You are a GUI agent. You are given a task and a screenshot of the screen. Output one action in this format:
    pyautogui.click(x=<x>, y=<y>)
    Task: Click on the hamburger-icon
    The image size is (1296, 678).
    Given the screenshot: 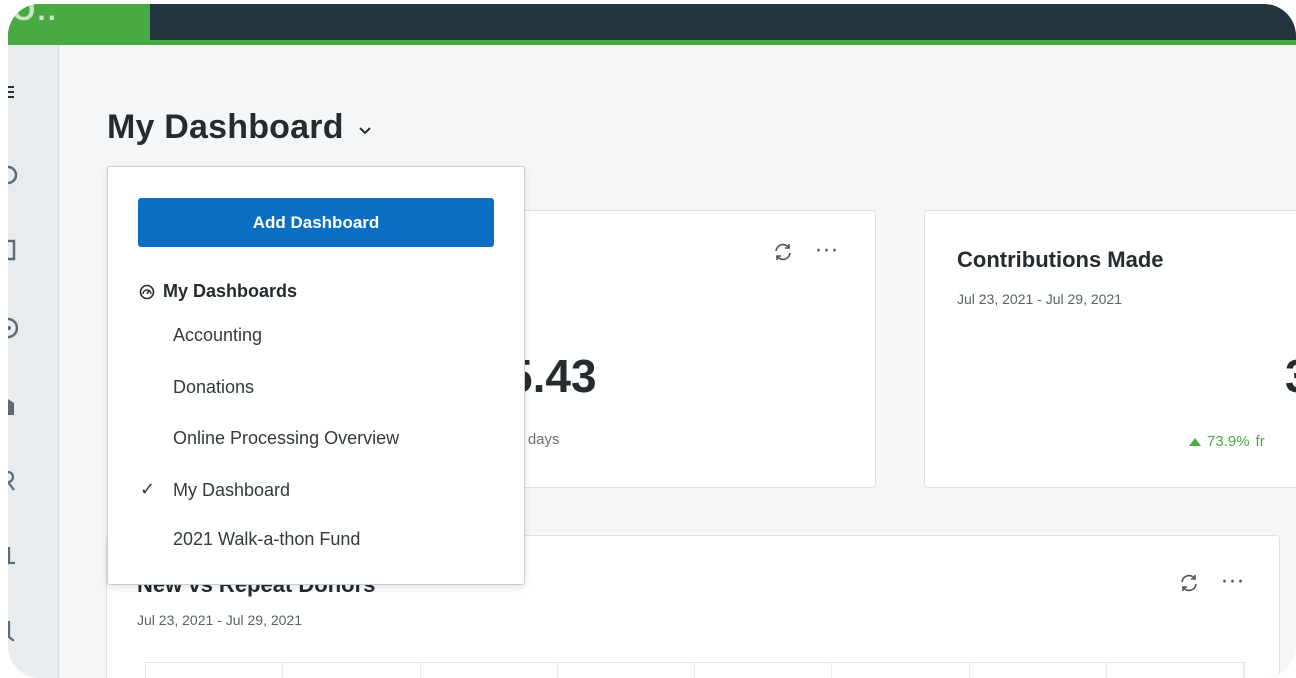 What is the action you would take?
    pyautogui.click(x=15, y=92)
    